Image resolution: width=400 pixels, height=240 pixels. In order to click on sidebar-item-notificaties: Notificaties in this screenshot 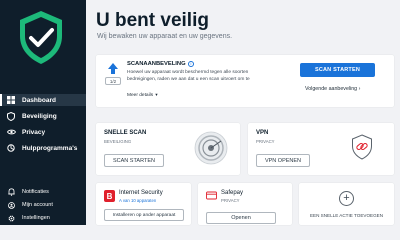, I will do `click(43, 192)`.